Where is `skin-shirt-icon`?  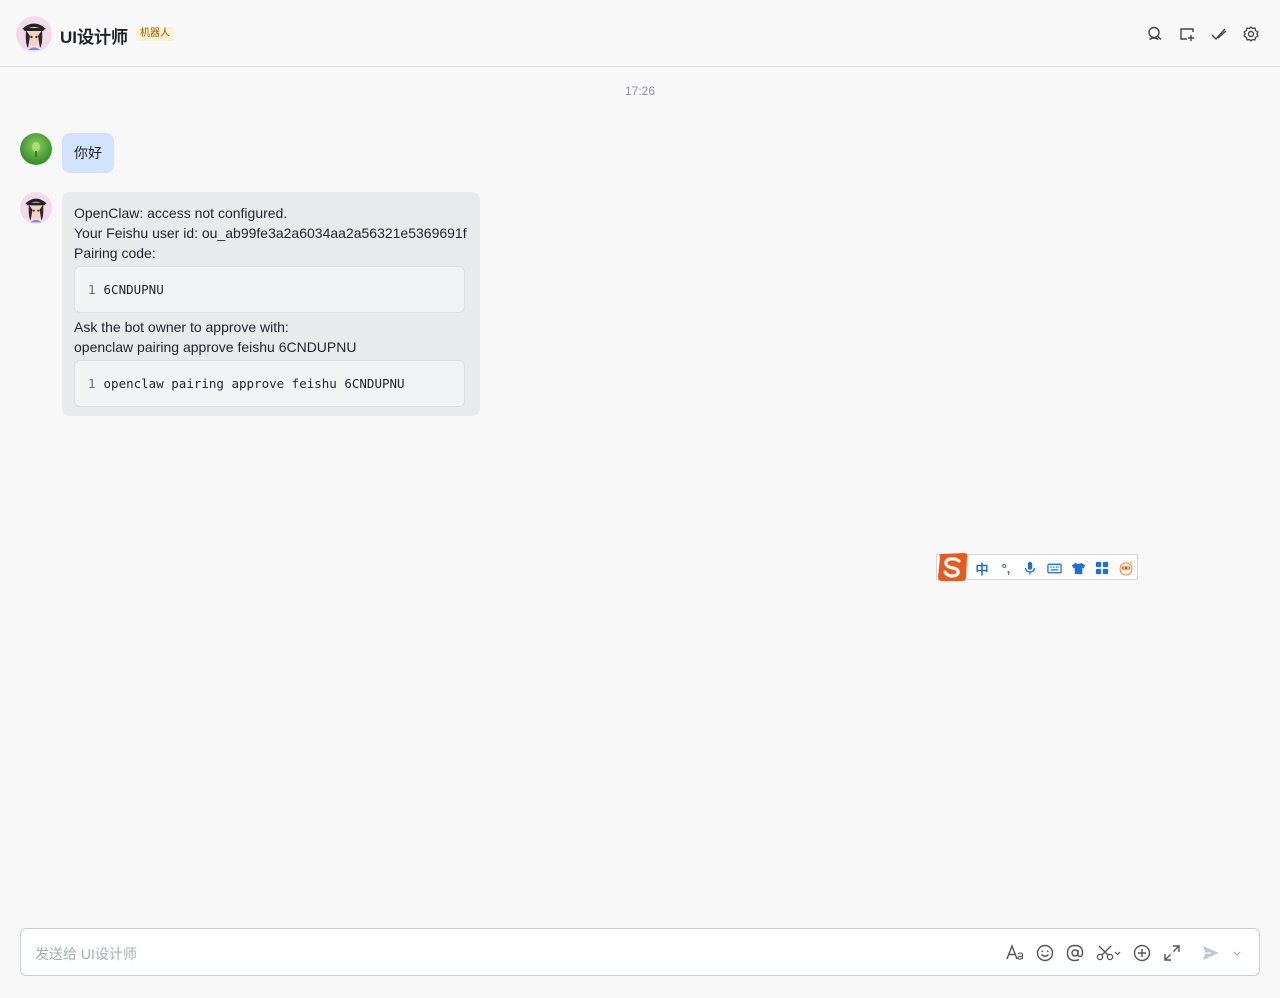
skin-shirt-icon is located at coordinates (1078, 568).